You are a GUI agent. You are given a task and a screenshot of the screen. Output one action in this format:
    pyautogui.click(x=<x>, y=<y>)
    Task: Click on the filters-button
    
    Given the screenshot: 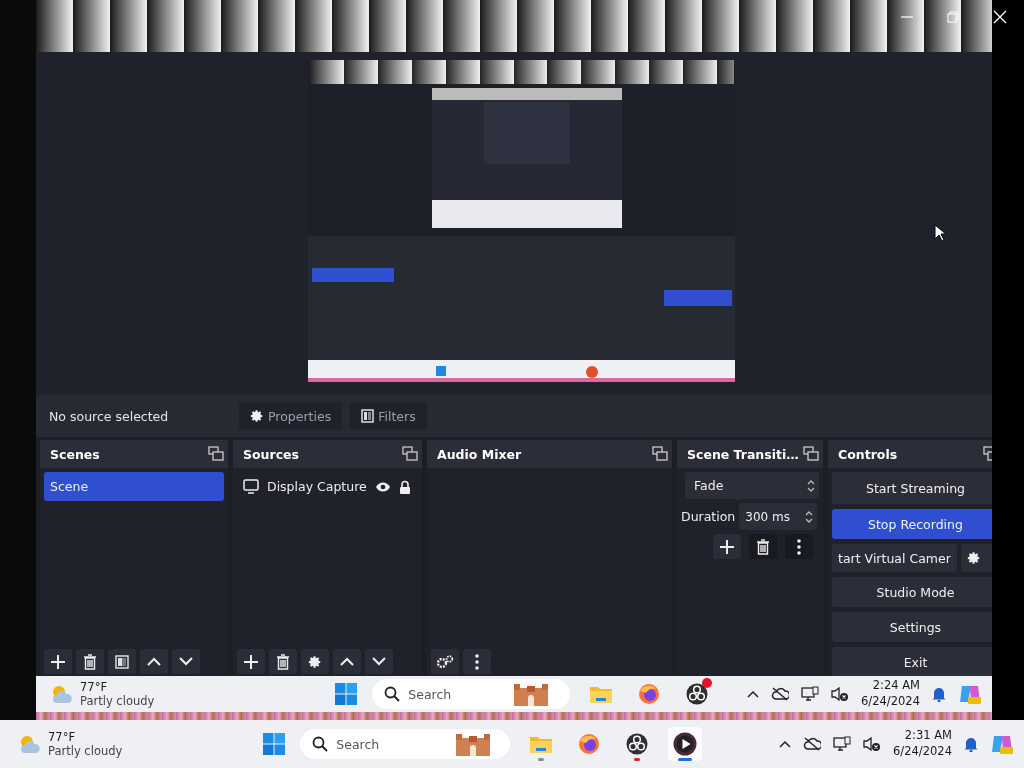 What is the action you would take?
    pyautogui.click(x=122, y=661)
    